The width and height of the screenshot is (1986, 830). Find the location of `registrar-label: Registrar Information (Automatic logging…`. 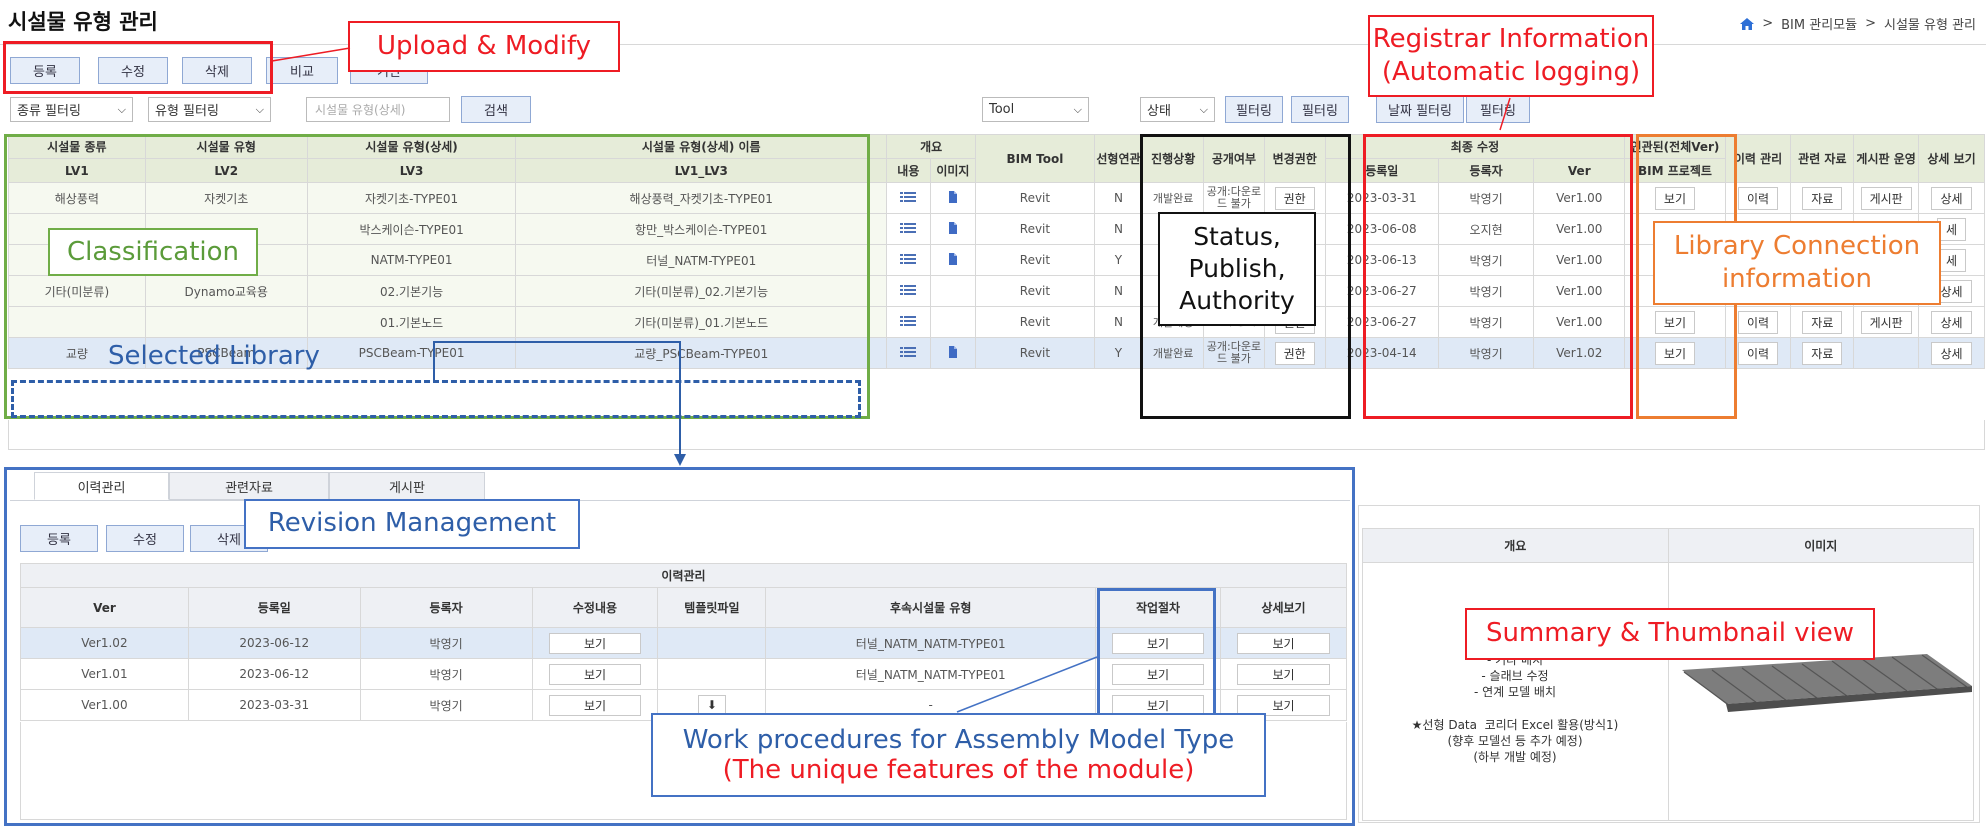

registrar-label: Registrar Information (Automatic logging… is located at coordinates (1511, 56).